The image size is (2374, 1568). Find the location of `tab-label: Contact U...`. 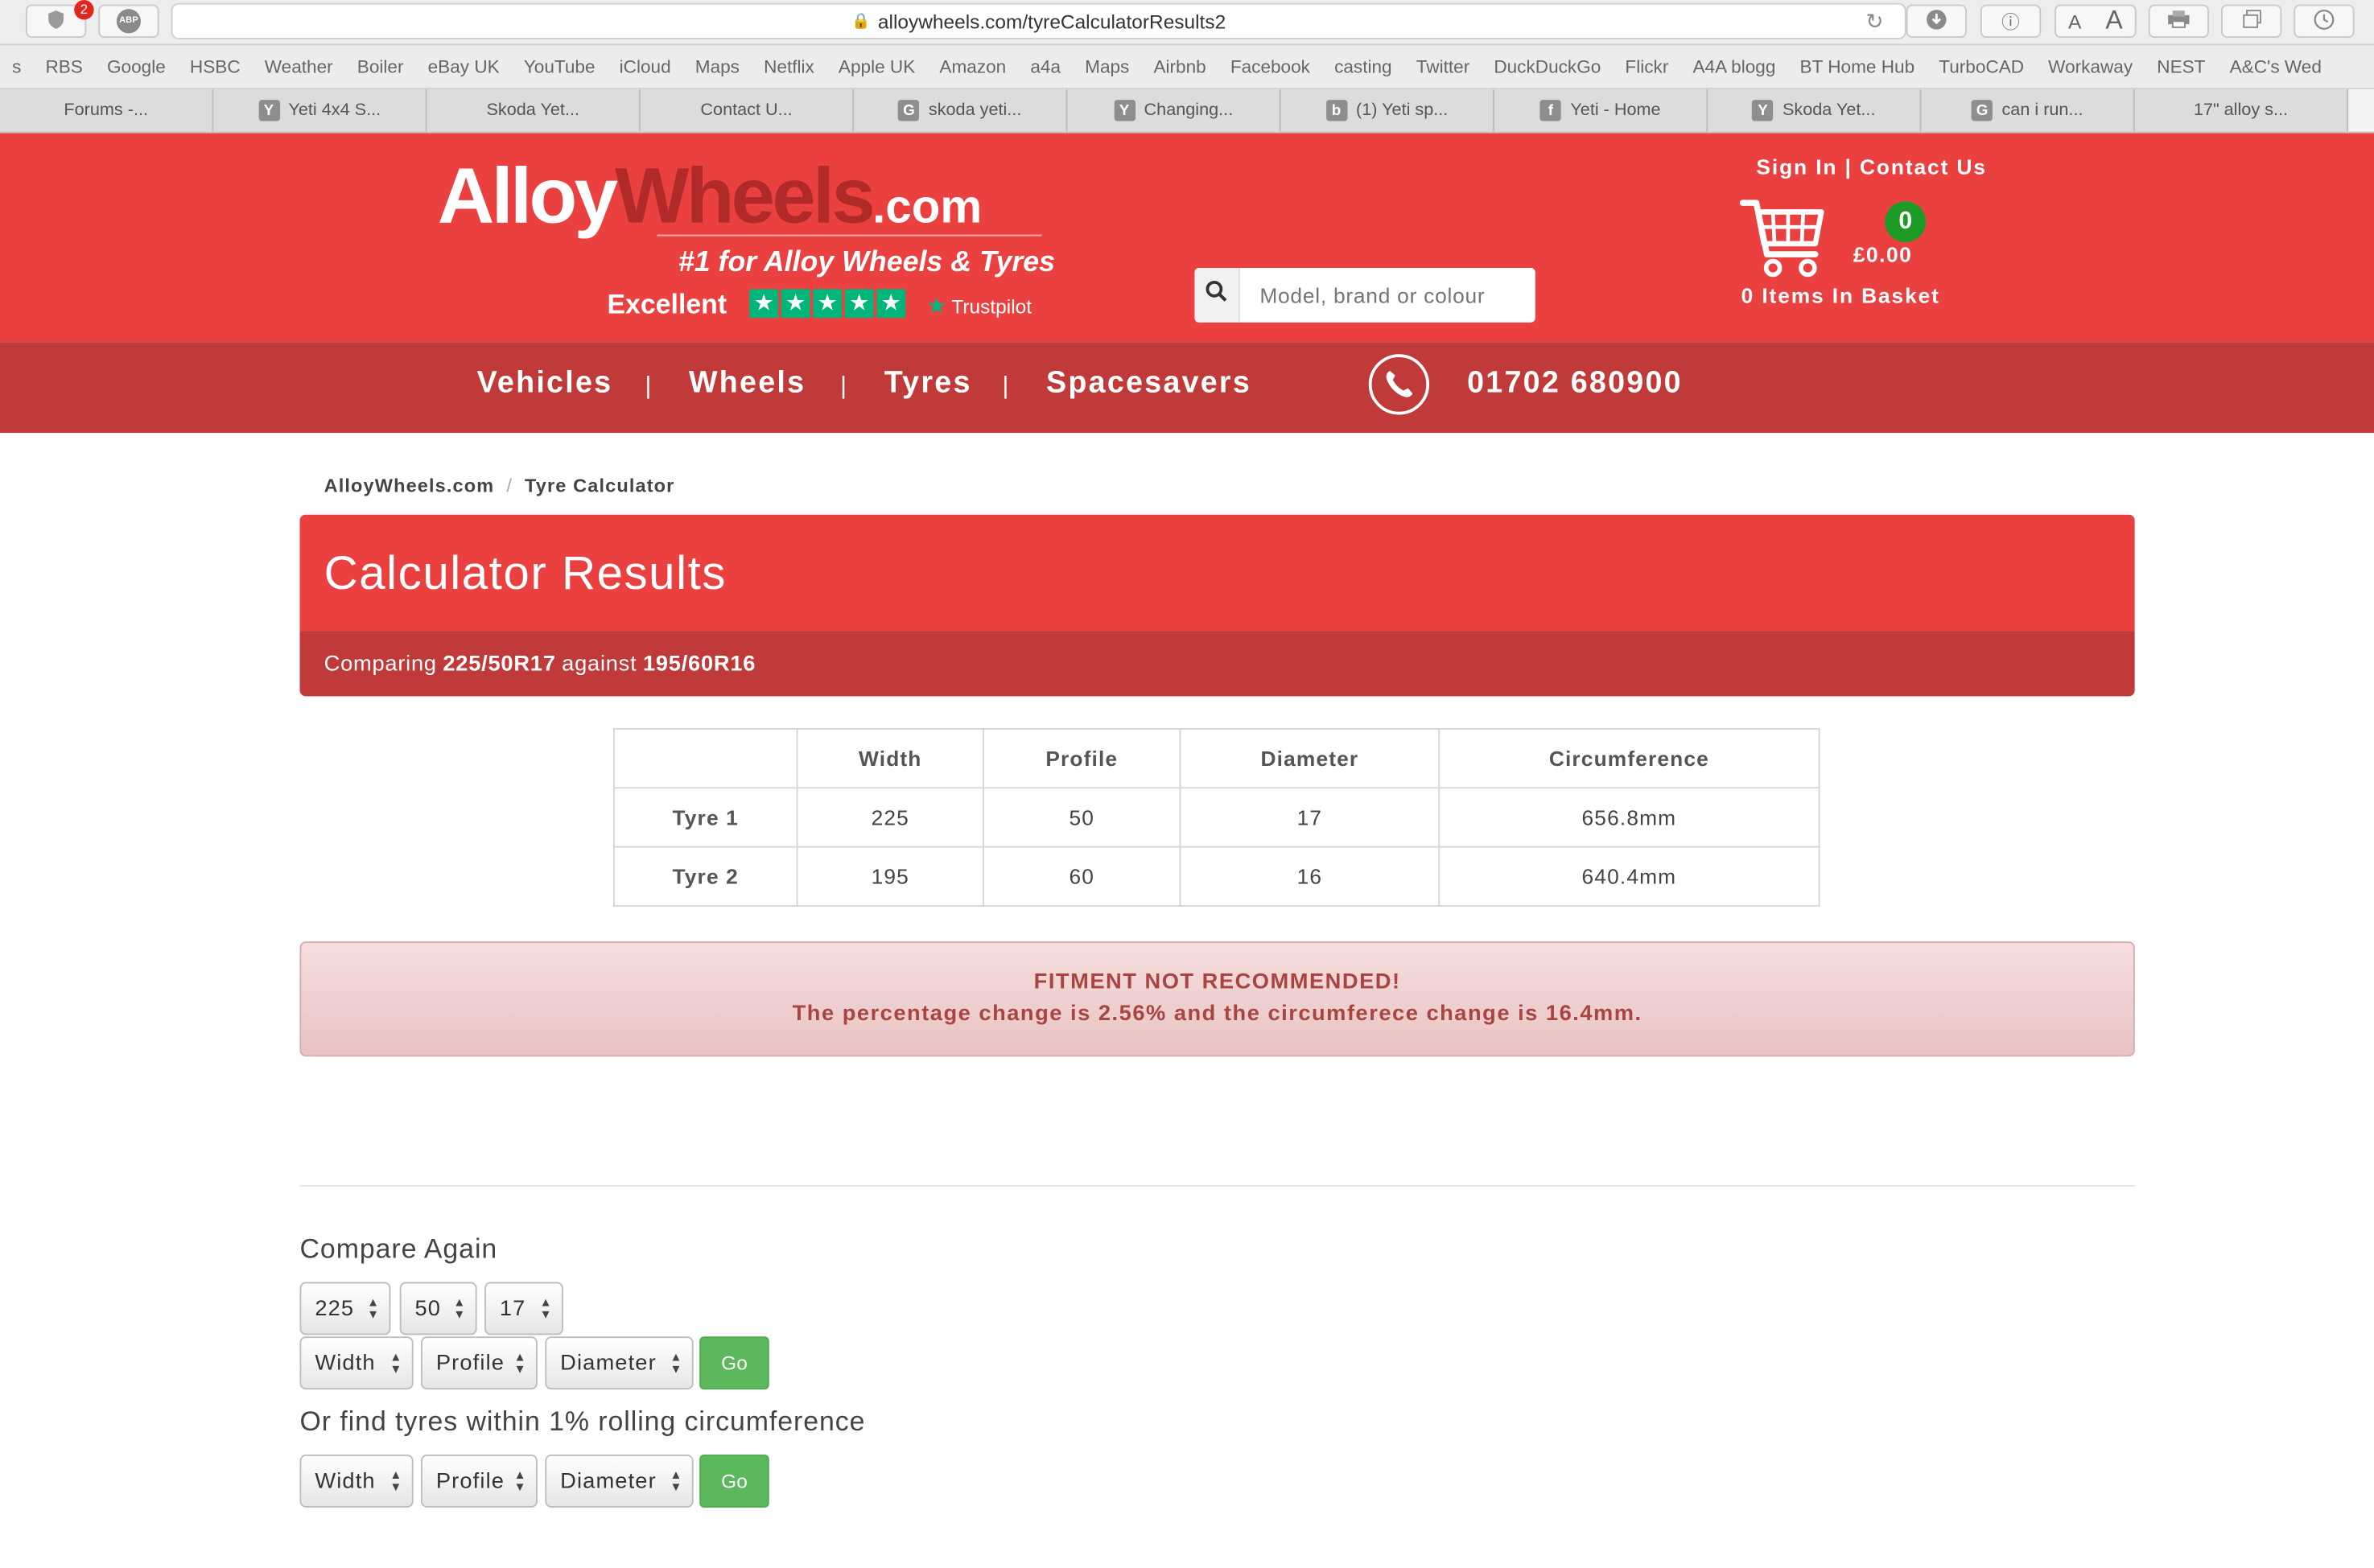

tab-label: Contact U... is located at coordinates (746, 110).